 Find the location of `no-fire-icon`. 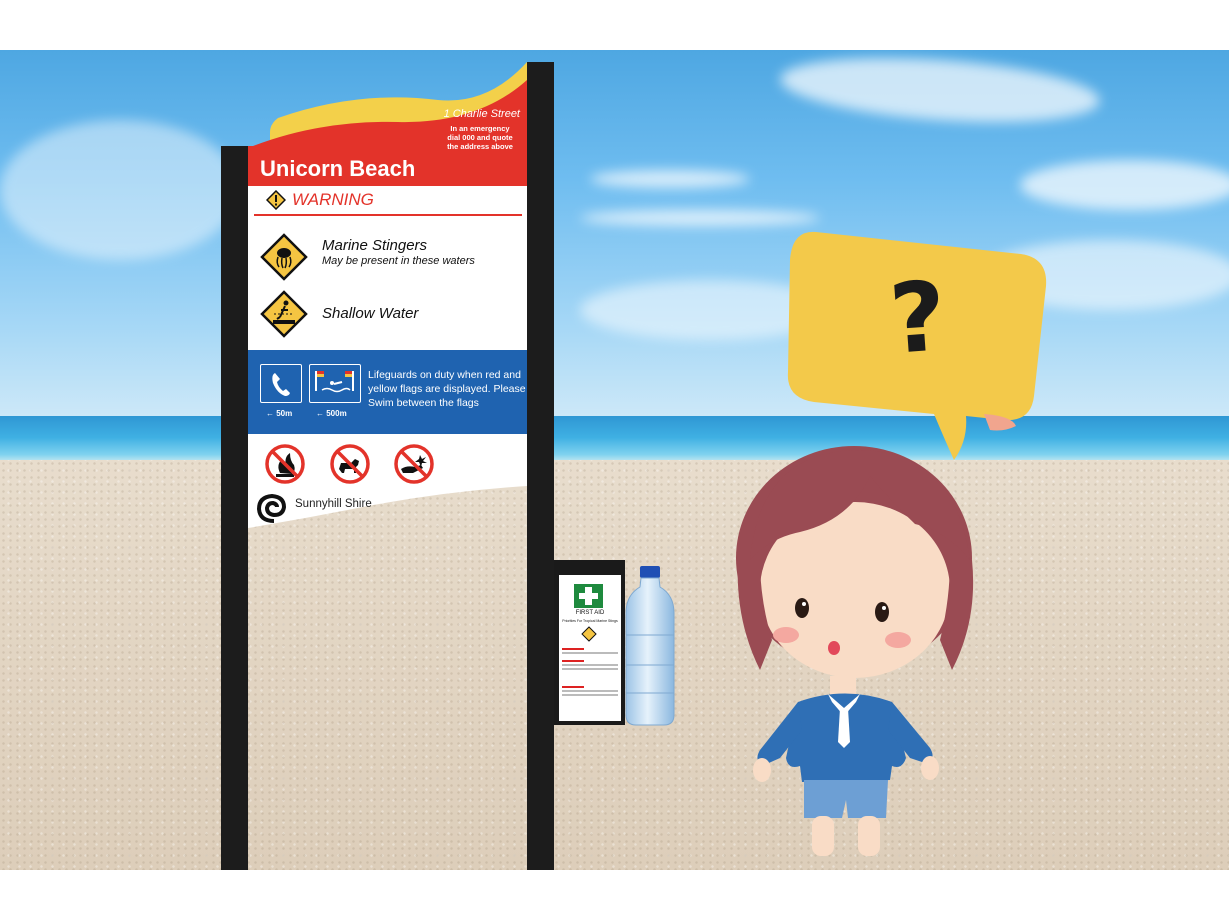

no-fire-icon is located at coordinates (285, 464).